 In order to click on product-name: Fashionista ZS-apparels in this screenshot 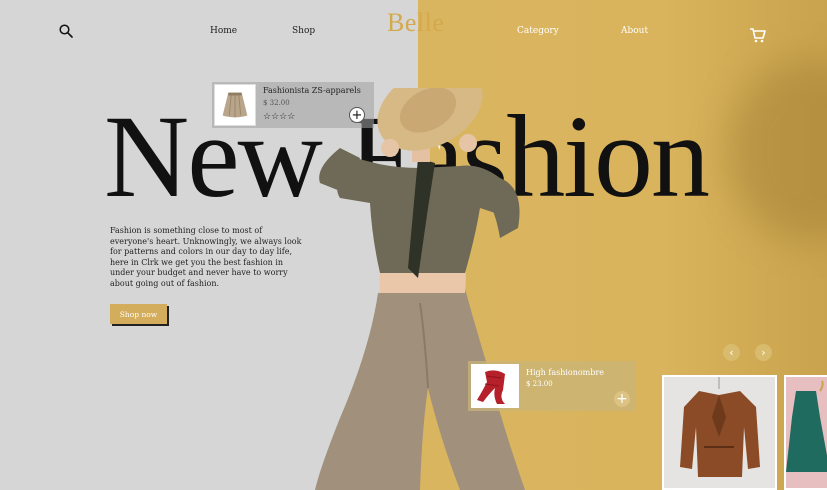, I will do `click(312, 90)`.